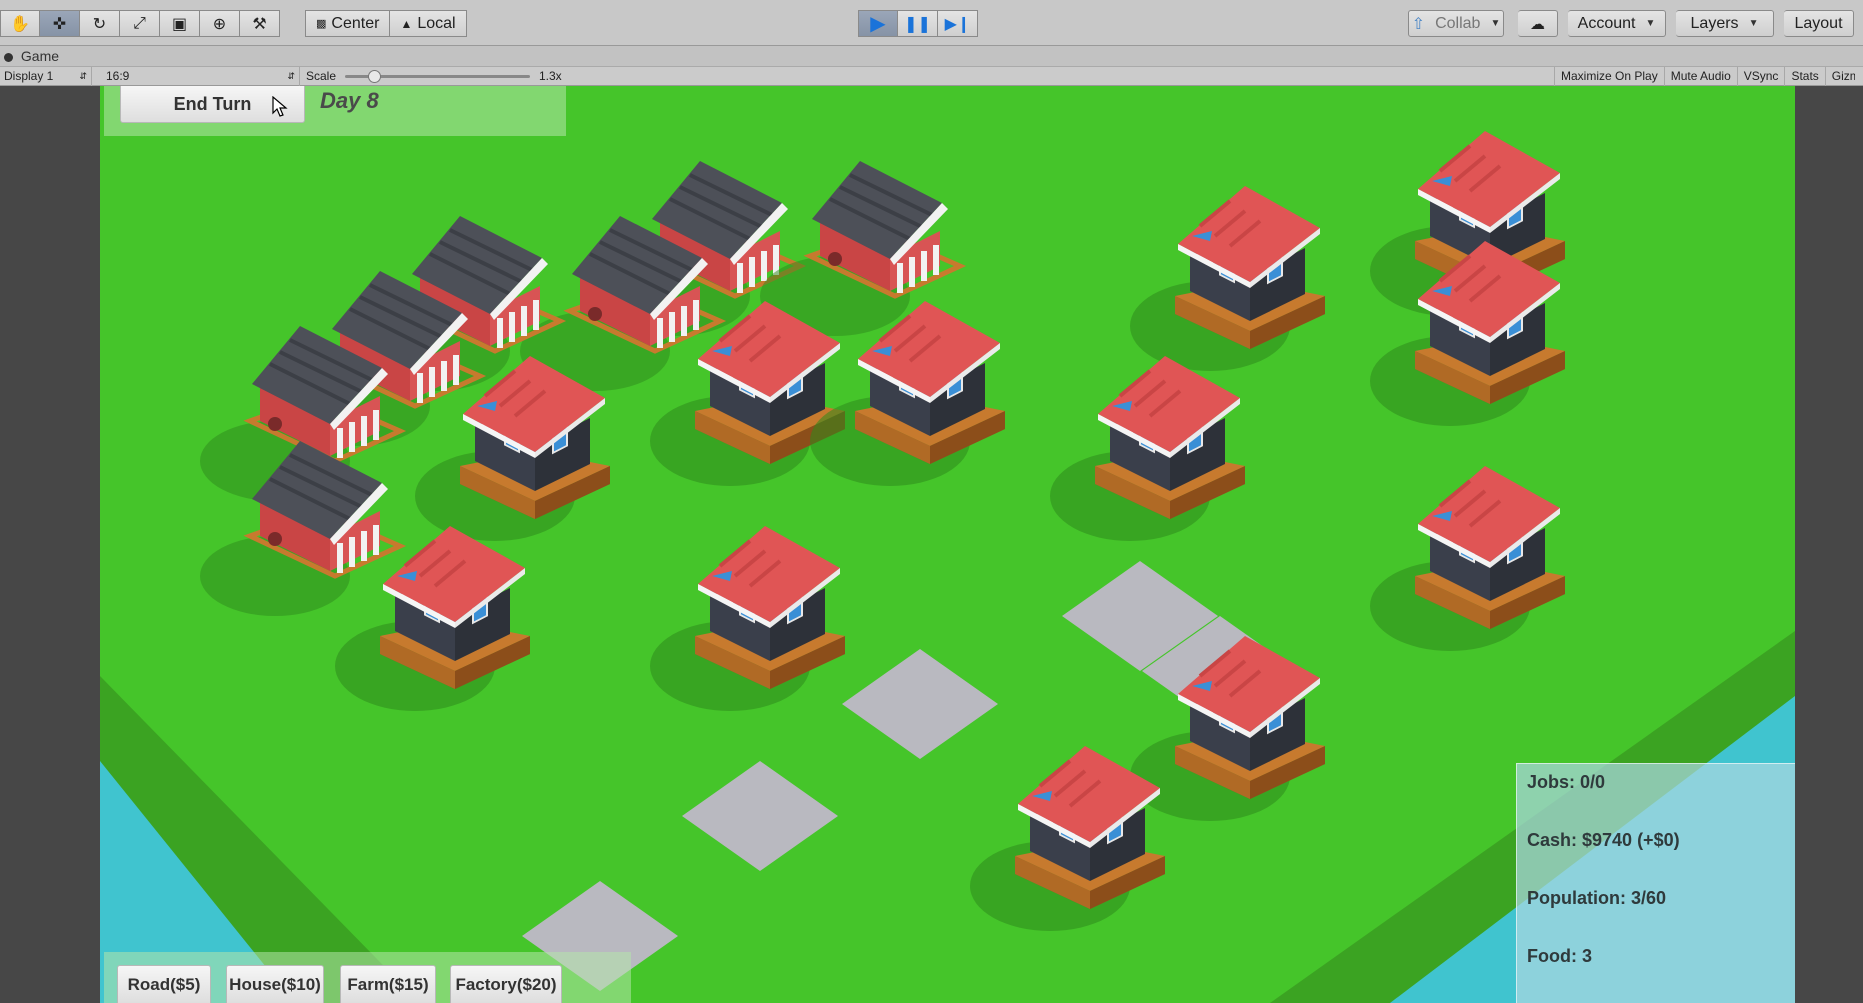 The width and height of the screenshot is (1863, 1003). What do you see at coordinates (29, 76) in the screenshot?
I see `display-label: Display 1` at bounding box center [29, 76].